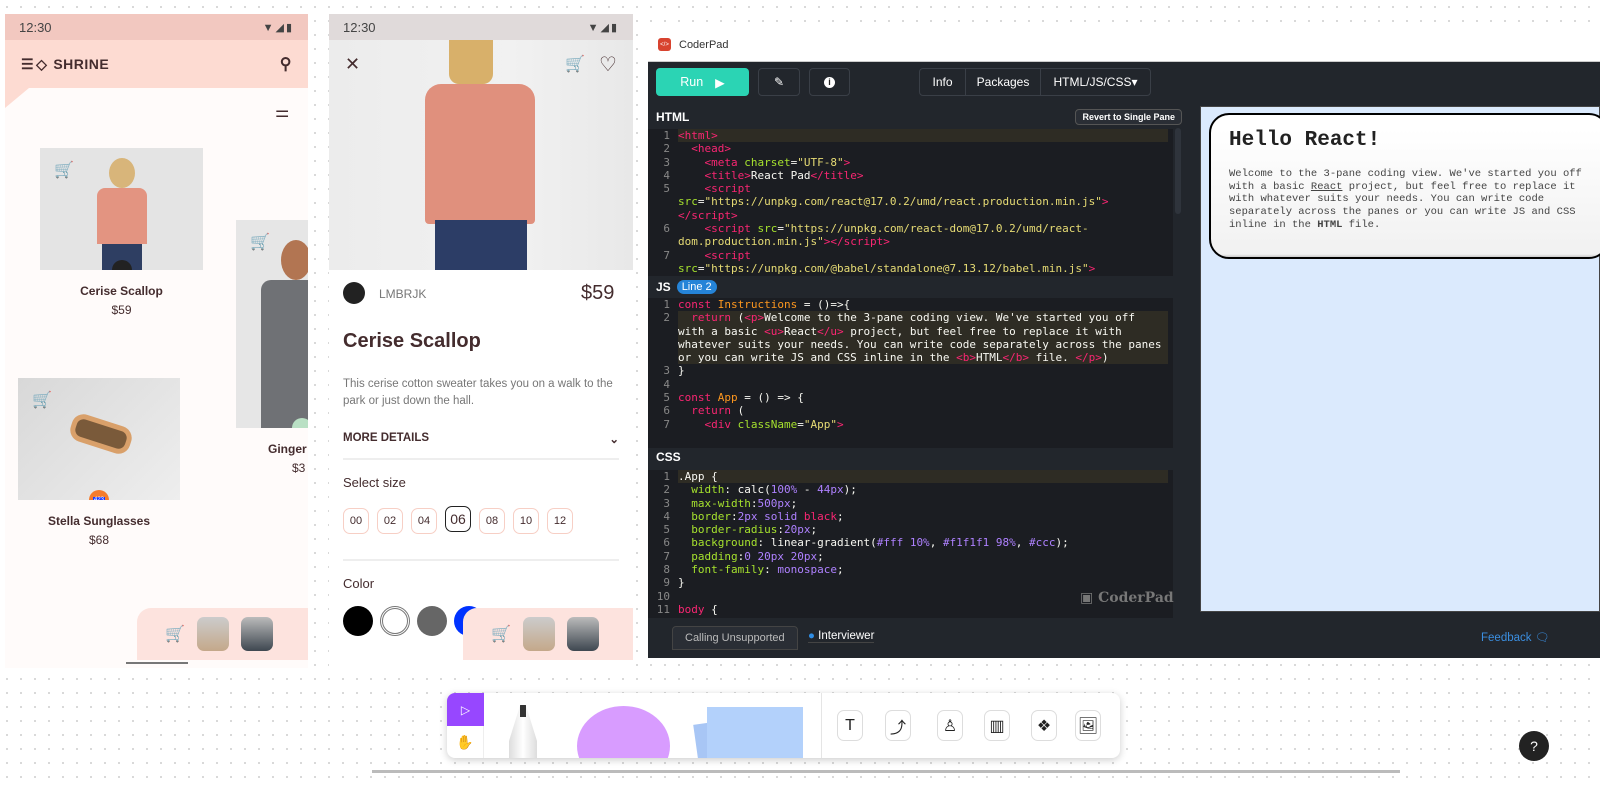  I want to click on favorite-heart-icon: ♡, so click(608, 64).